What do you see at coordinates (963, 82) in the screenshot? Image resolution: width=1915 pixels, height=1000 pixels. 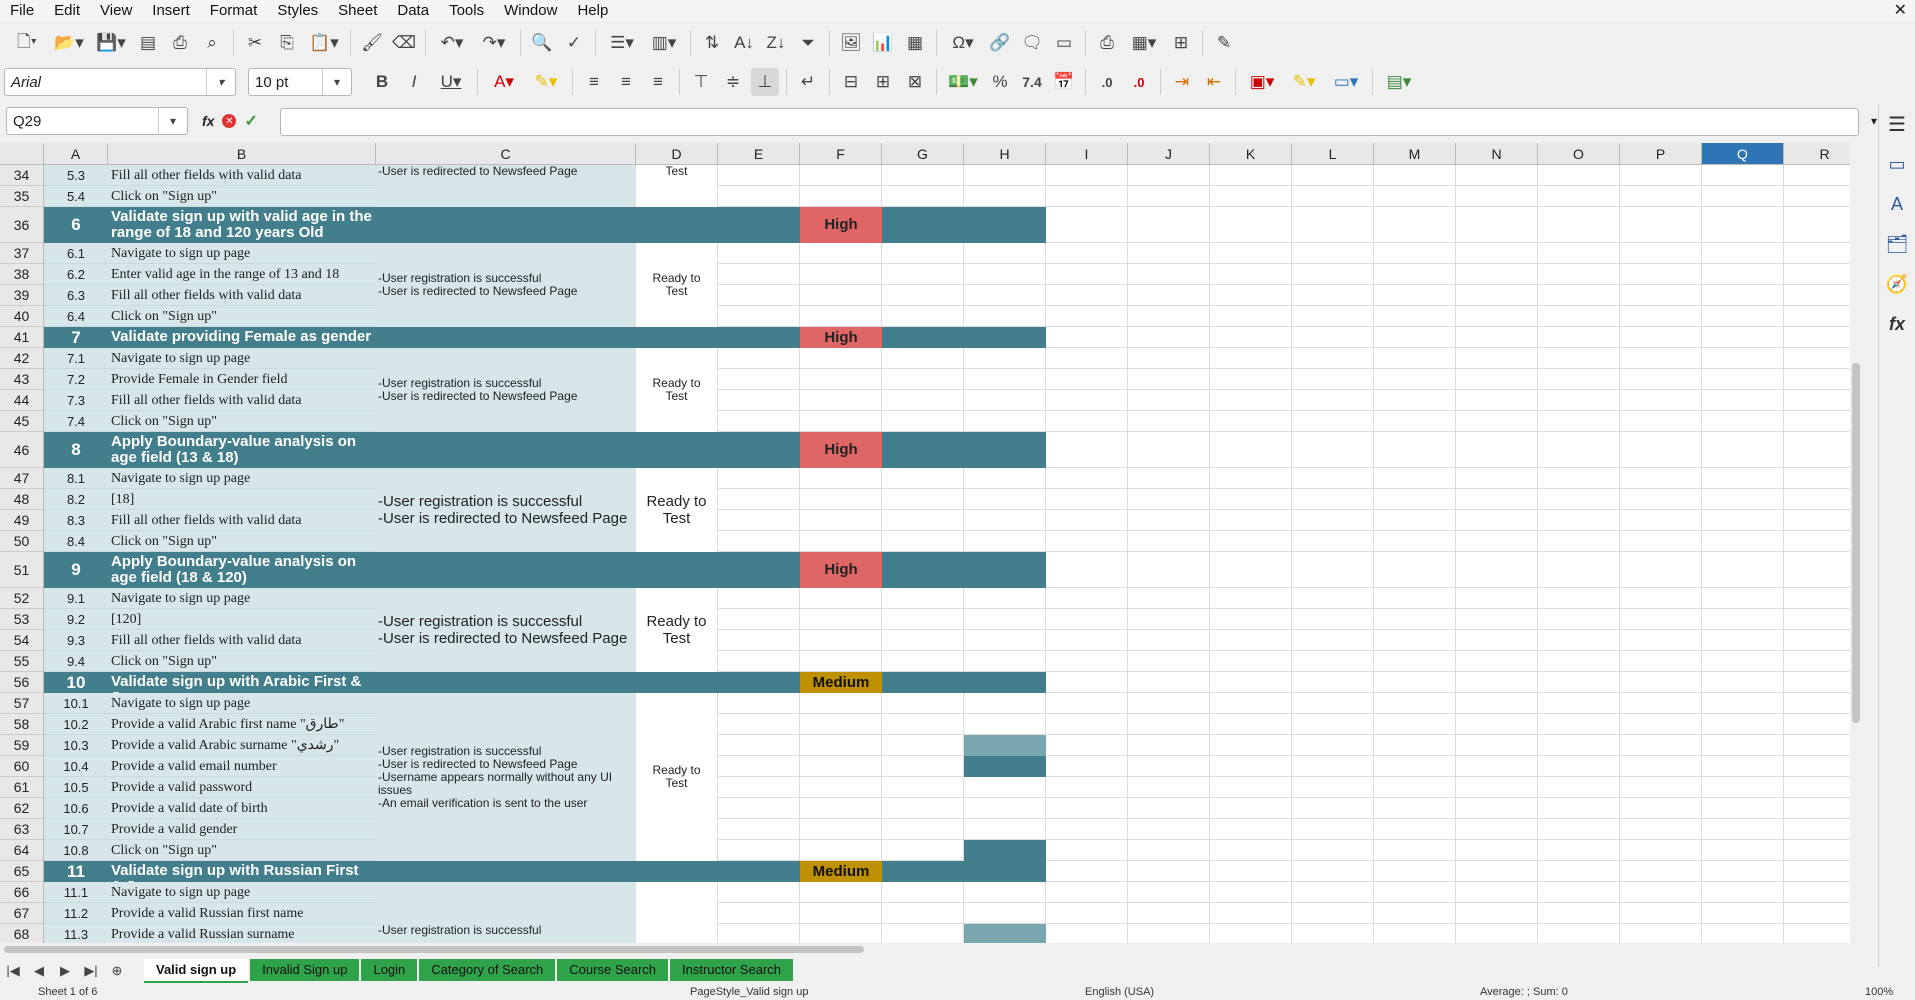 I see `currency-format-icon: 💵▾` at bounding box center [963, 82].